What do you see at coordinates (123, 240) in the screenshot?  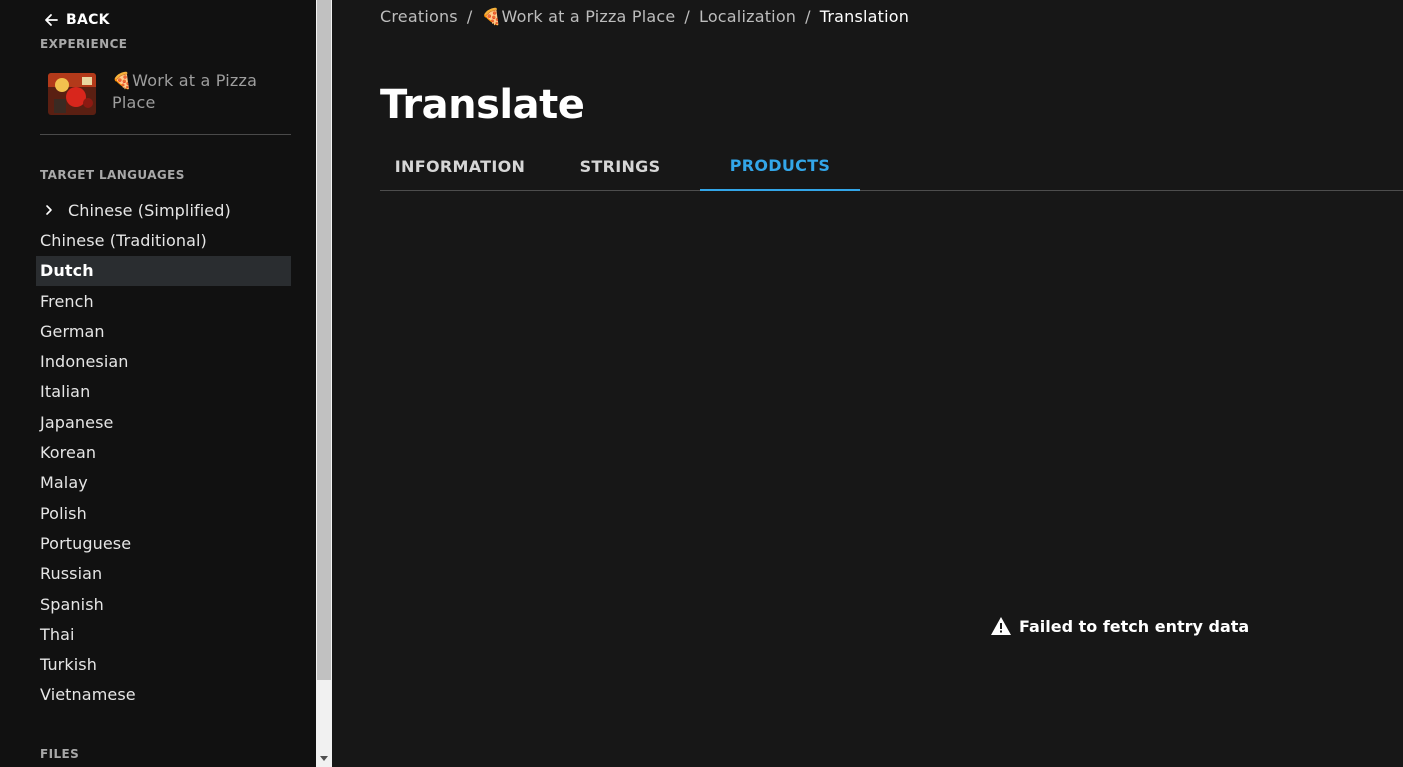 I see `language-label: Chinese (Traditional)` at bounding box center [123, 240].